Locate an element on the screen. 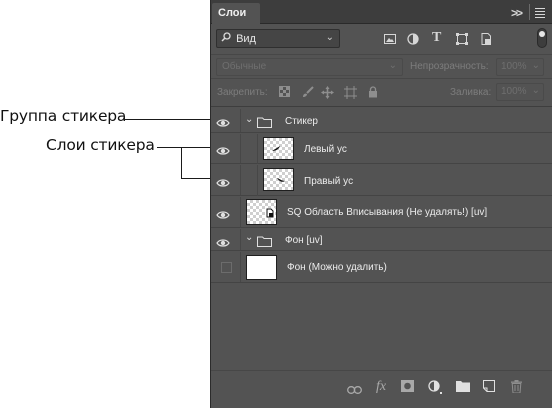 This screenshot has width=552, height=408. layer-name: Фон (Можно удалить) is located at coordinates (337, 267).